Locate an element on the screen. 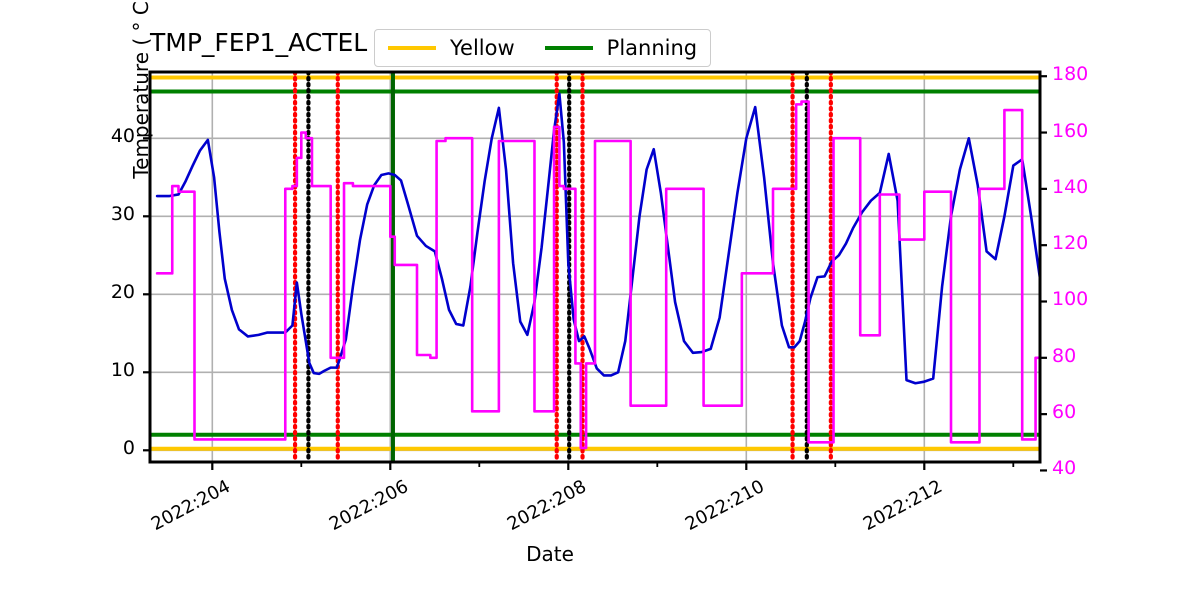 Image resolution: width=1200 pixels, height=600 pixels. legend-item-yellow: Yellow is located at coordinates (451, 48).